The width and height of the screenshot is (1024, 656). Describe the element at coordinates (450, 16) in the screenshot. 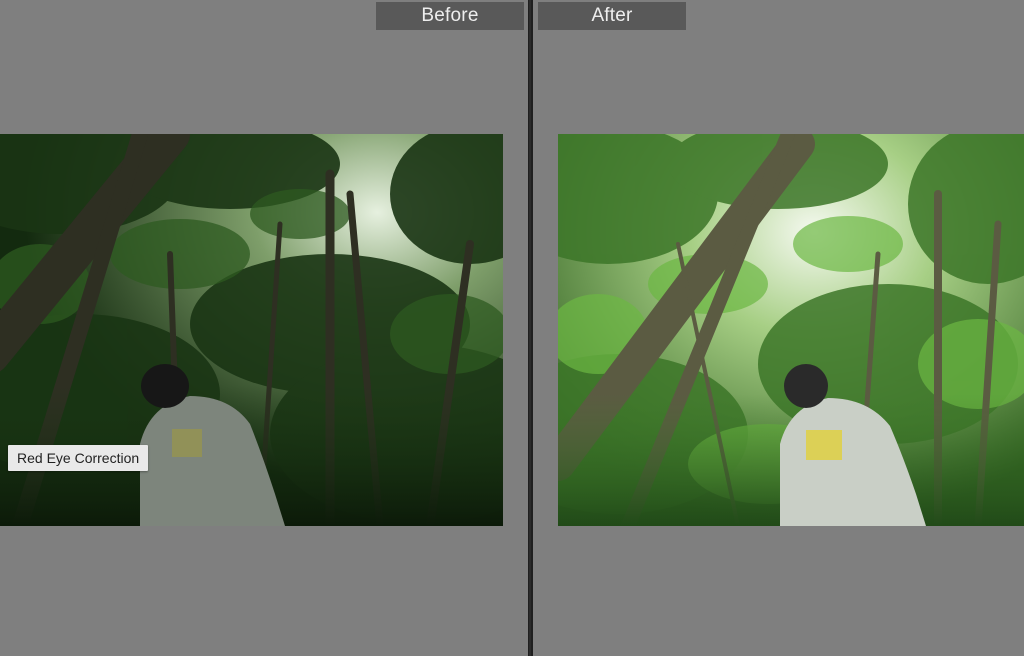

I see `before-label: Before` at that location.